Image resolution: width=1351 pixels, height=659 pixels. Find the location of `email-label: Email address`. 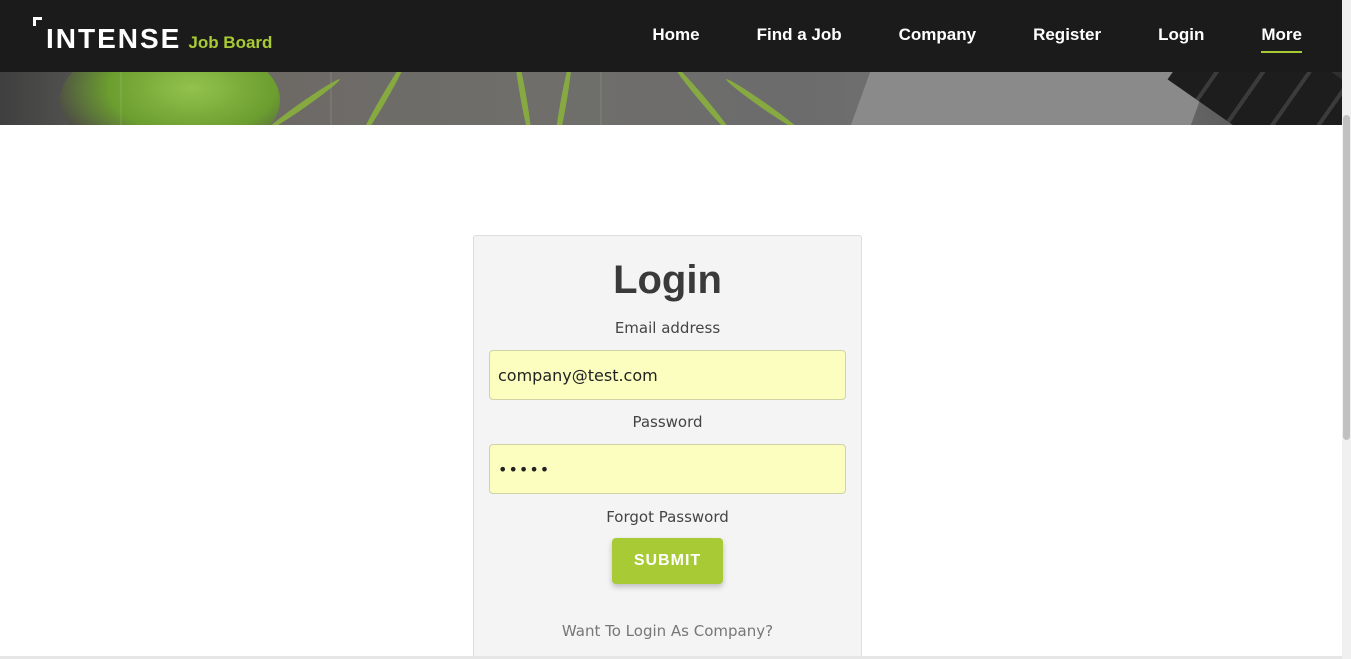

email-label: Email address is located at coordinates (667, 328).